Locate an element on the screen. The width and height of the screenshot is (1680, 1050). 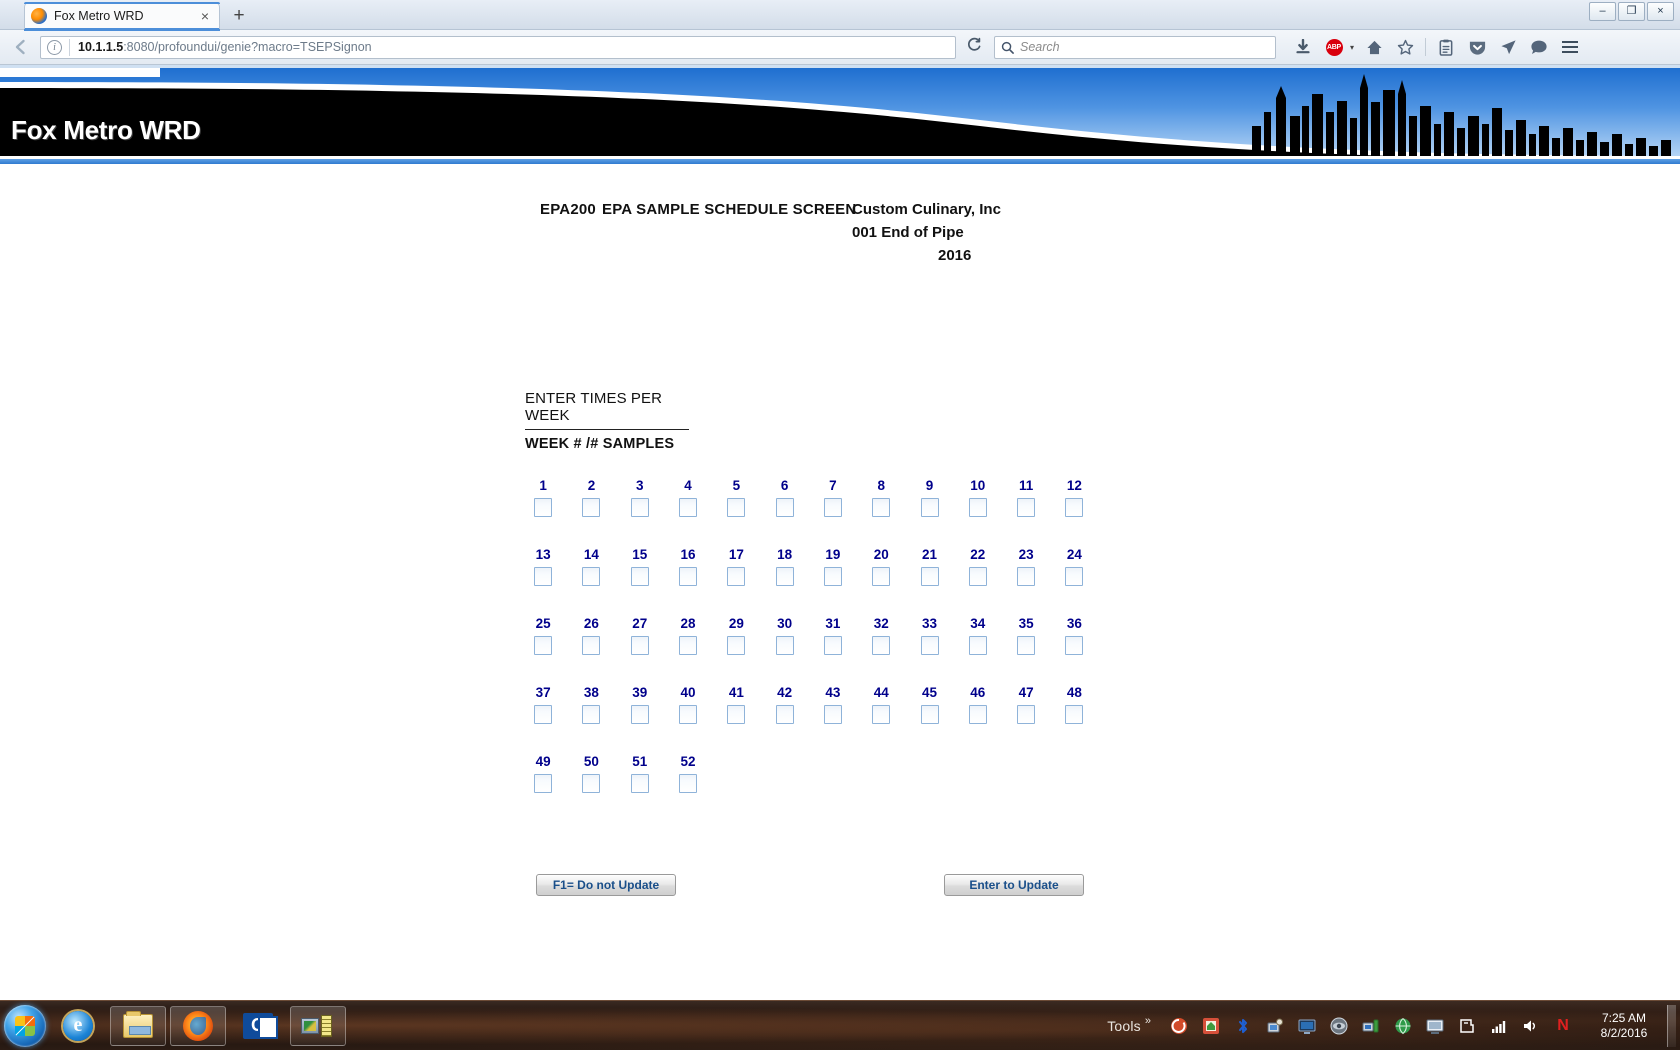
adblock-plus-icon: ABP is located at coordinates (1334, 47).